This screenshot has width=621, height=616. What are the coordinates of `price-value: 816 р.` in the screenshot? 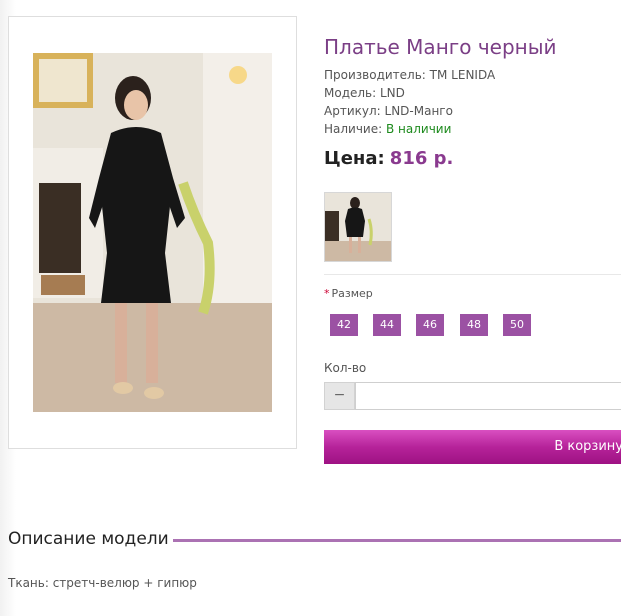 It's located at (421, 158).